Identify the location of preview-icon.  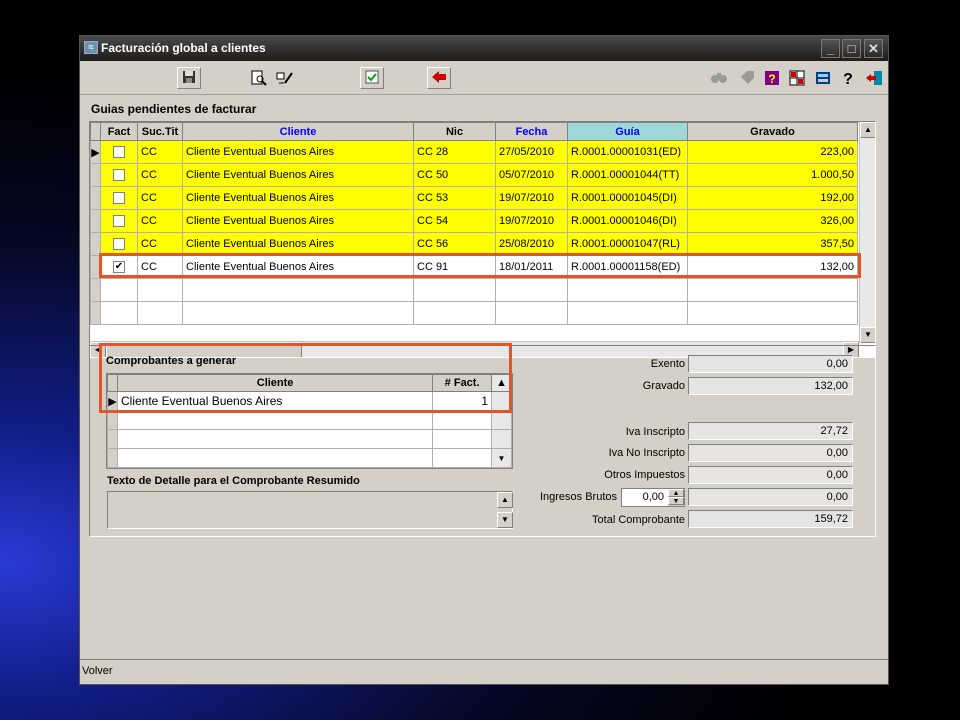
(259, 78).